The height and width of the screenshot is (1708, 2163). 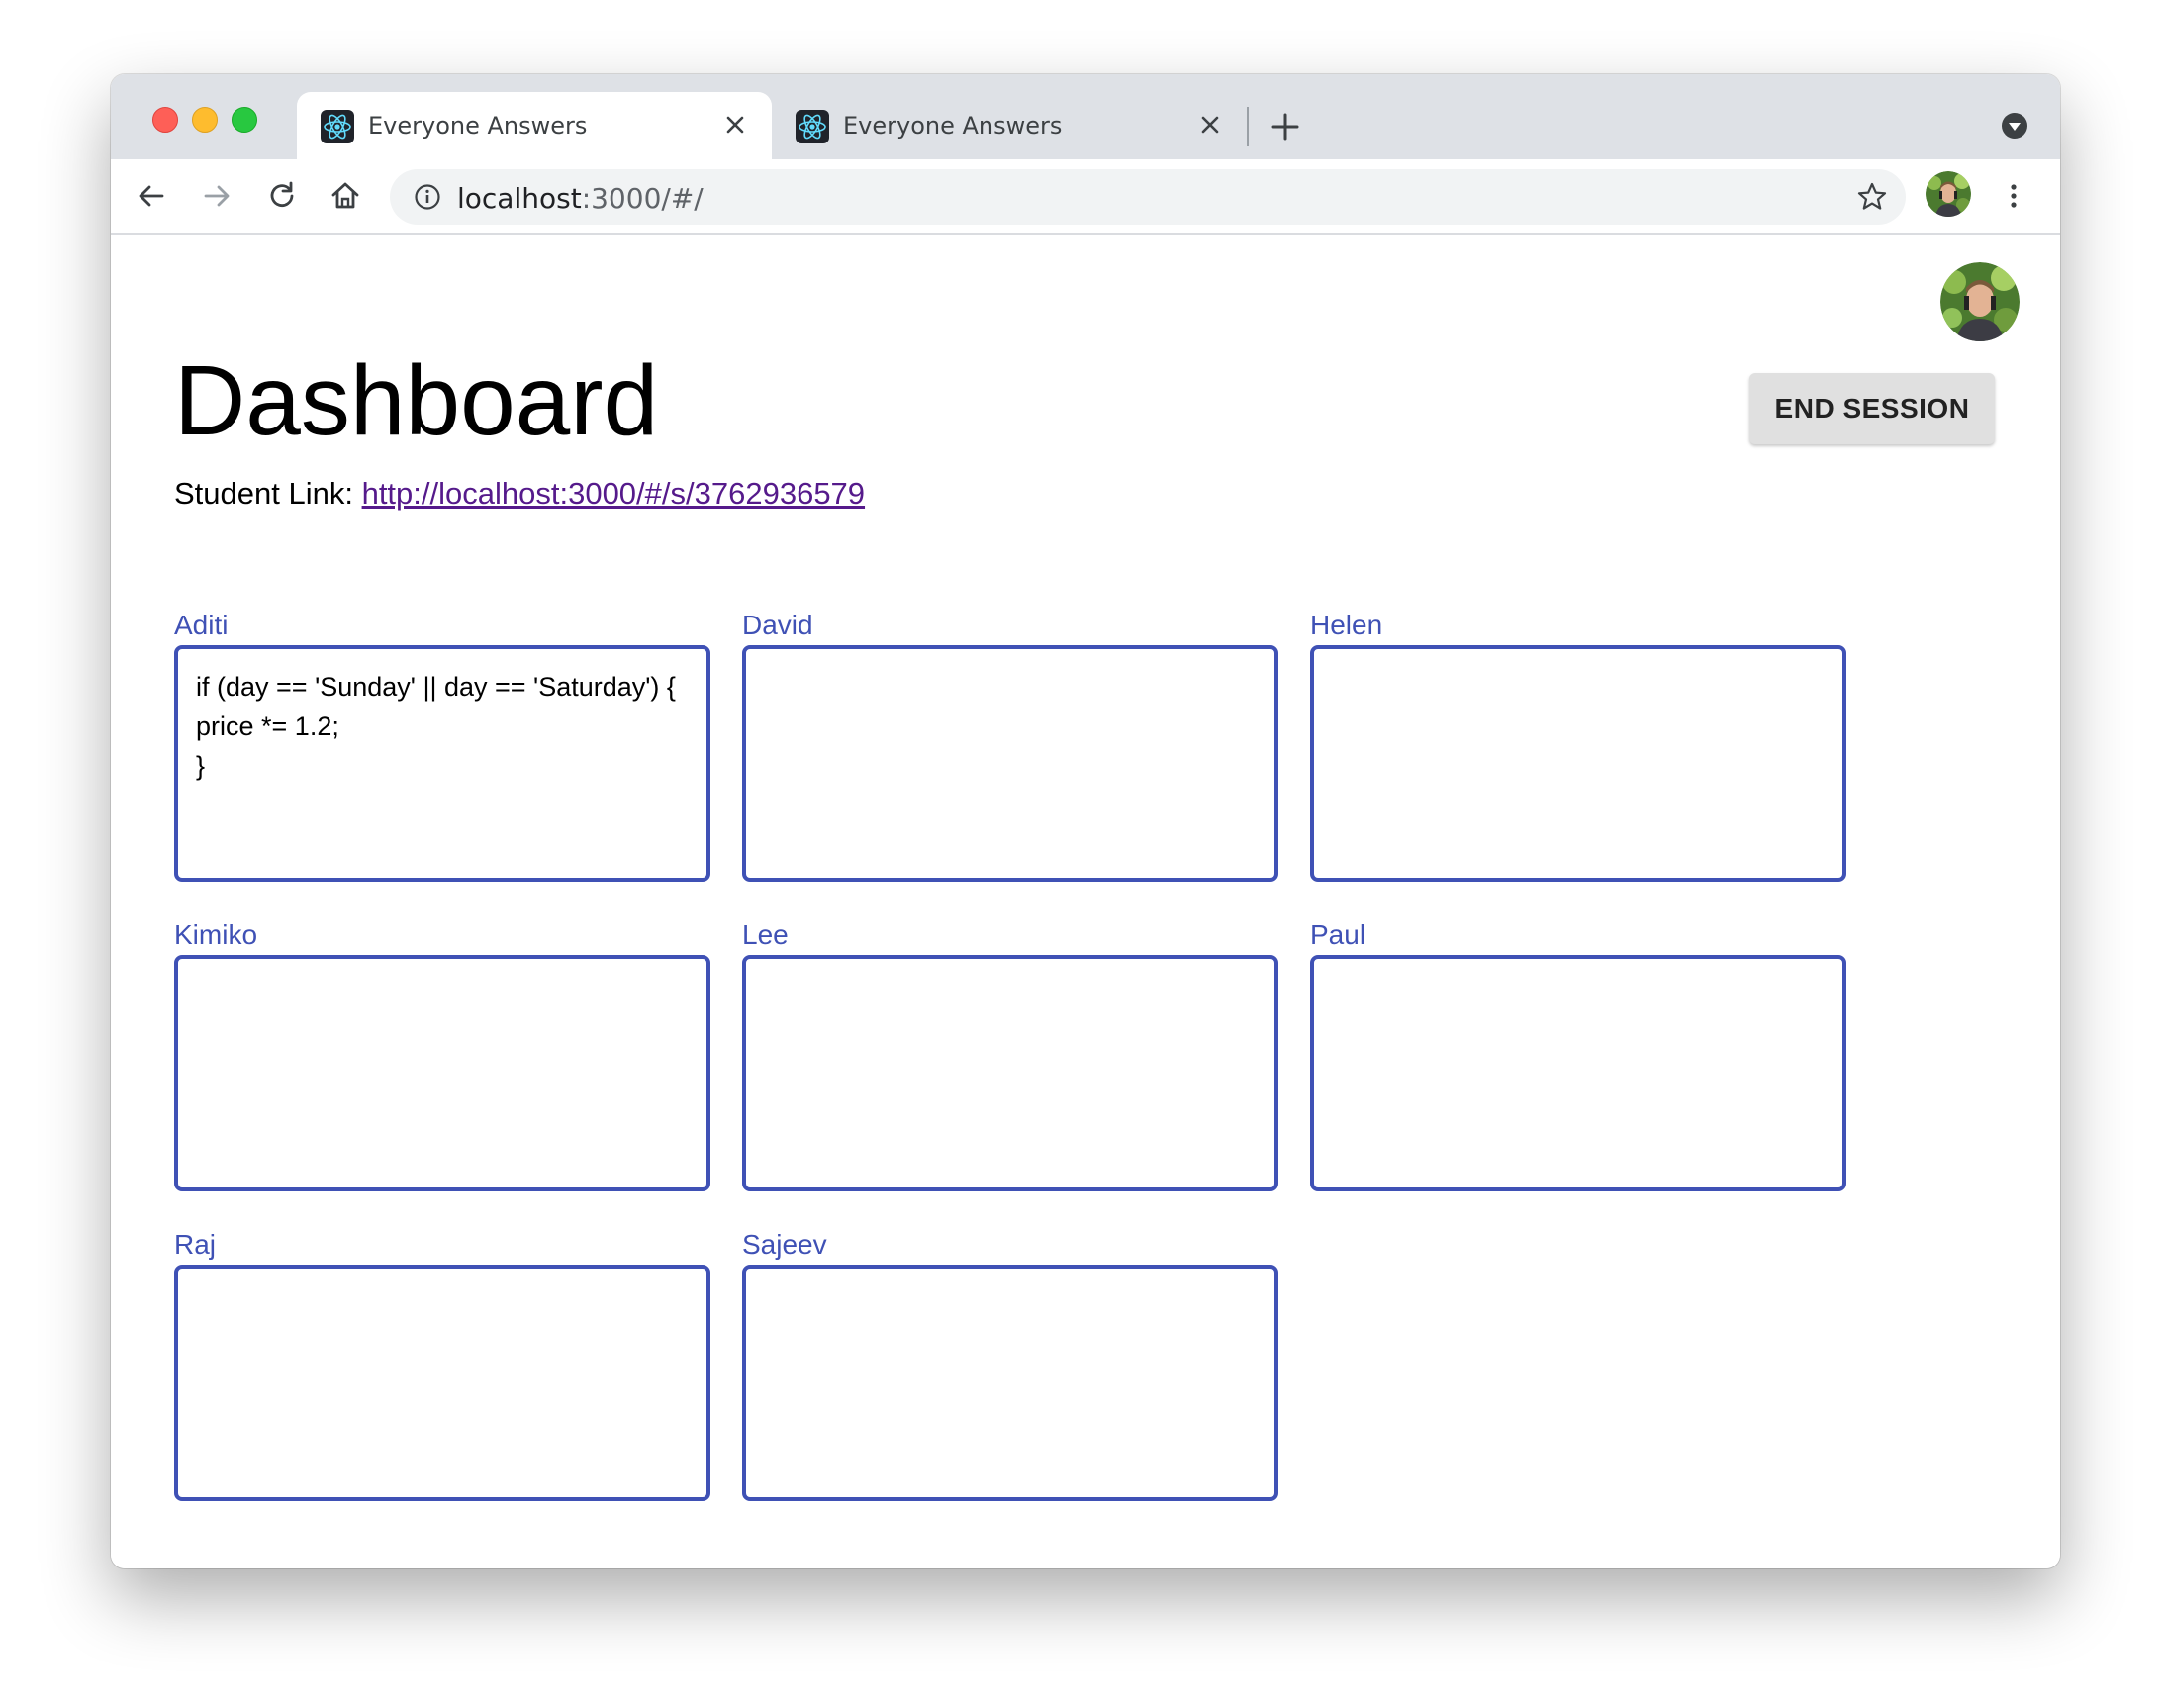 What do you see at coordinates (1248, 126) in the screenshot?
I see `tab-separator` at bounding box center [1248, 126].